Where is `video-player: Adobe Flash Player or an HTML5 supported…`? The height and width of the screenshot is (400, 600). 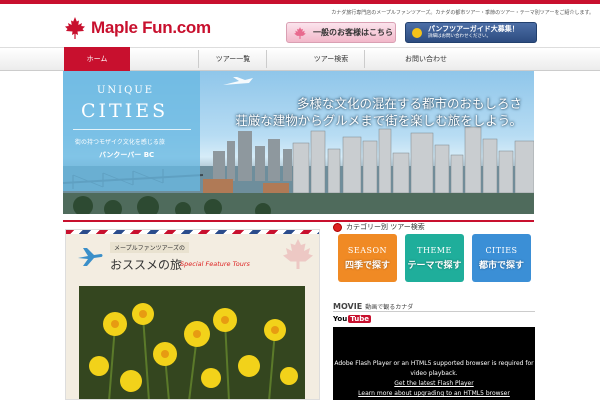 video-player: Adobe Flash Player or an HTML5 supported… is located at coordinates (434, 363).